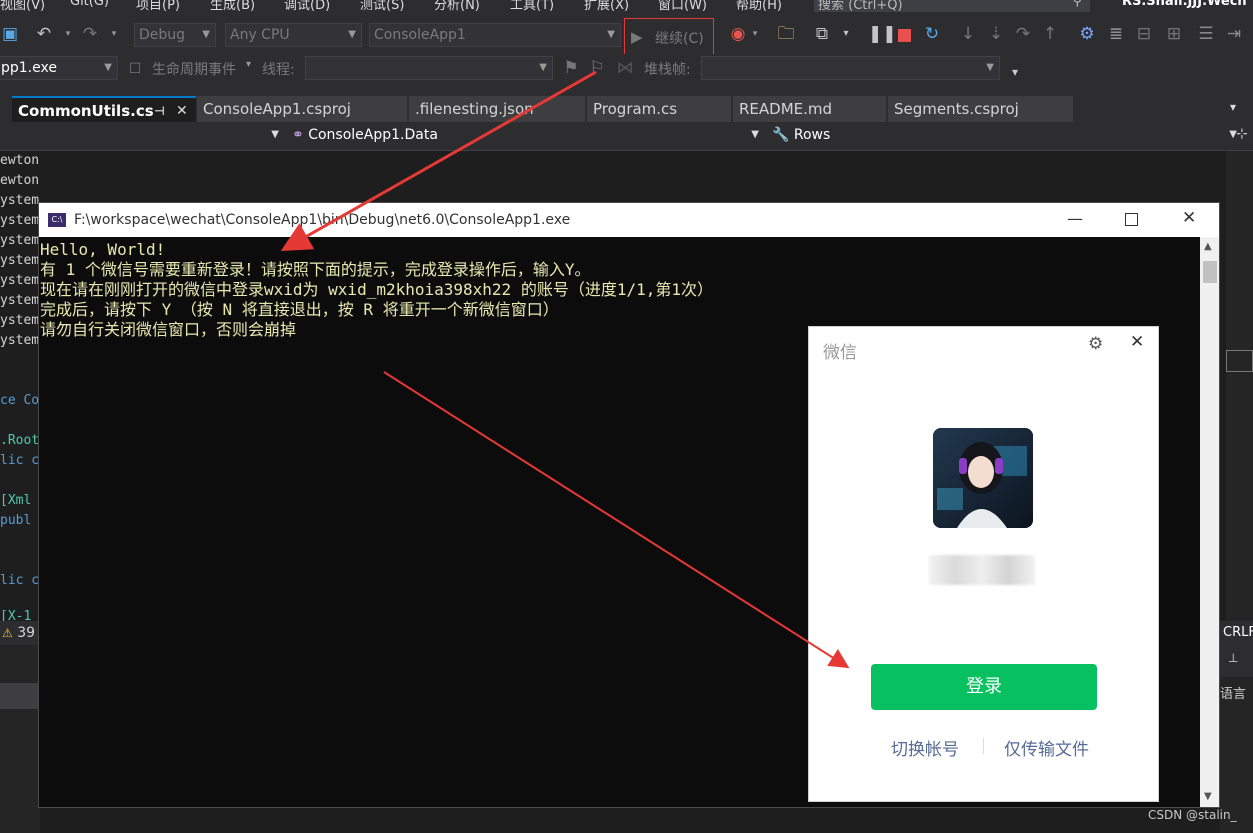 This screenshot has height=833, width=1253. I want to click on thread-select: ▼, so click(429, 68).